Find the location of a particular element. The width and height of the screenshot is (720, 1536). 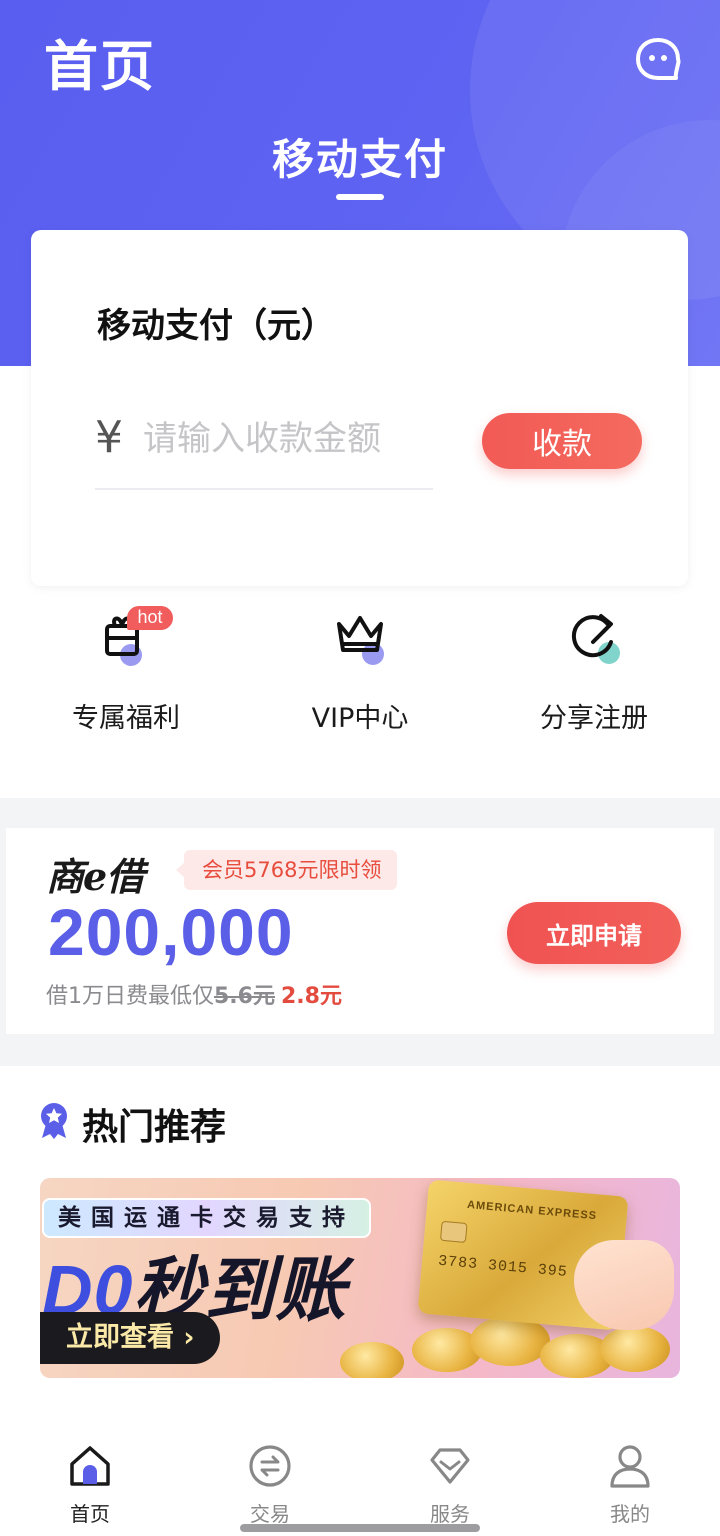

tab-mine: 我的 is located at coordinates (630, 1487).